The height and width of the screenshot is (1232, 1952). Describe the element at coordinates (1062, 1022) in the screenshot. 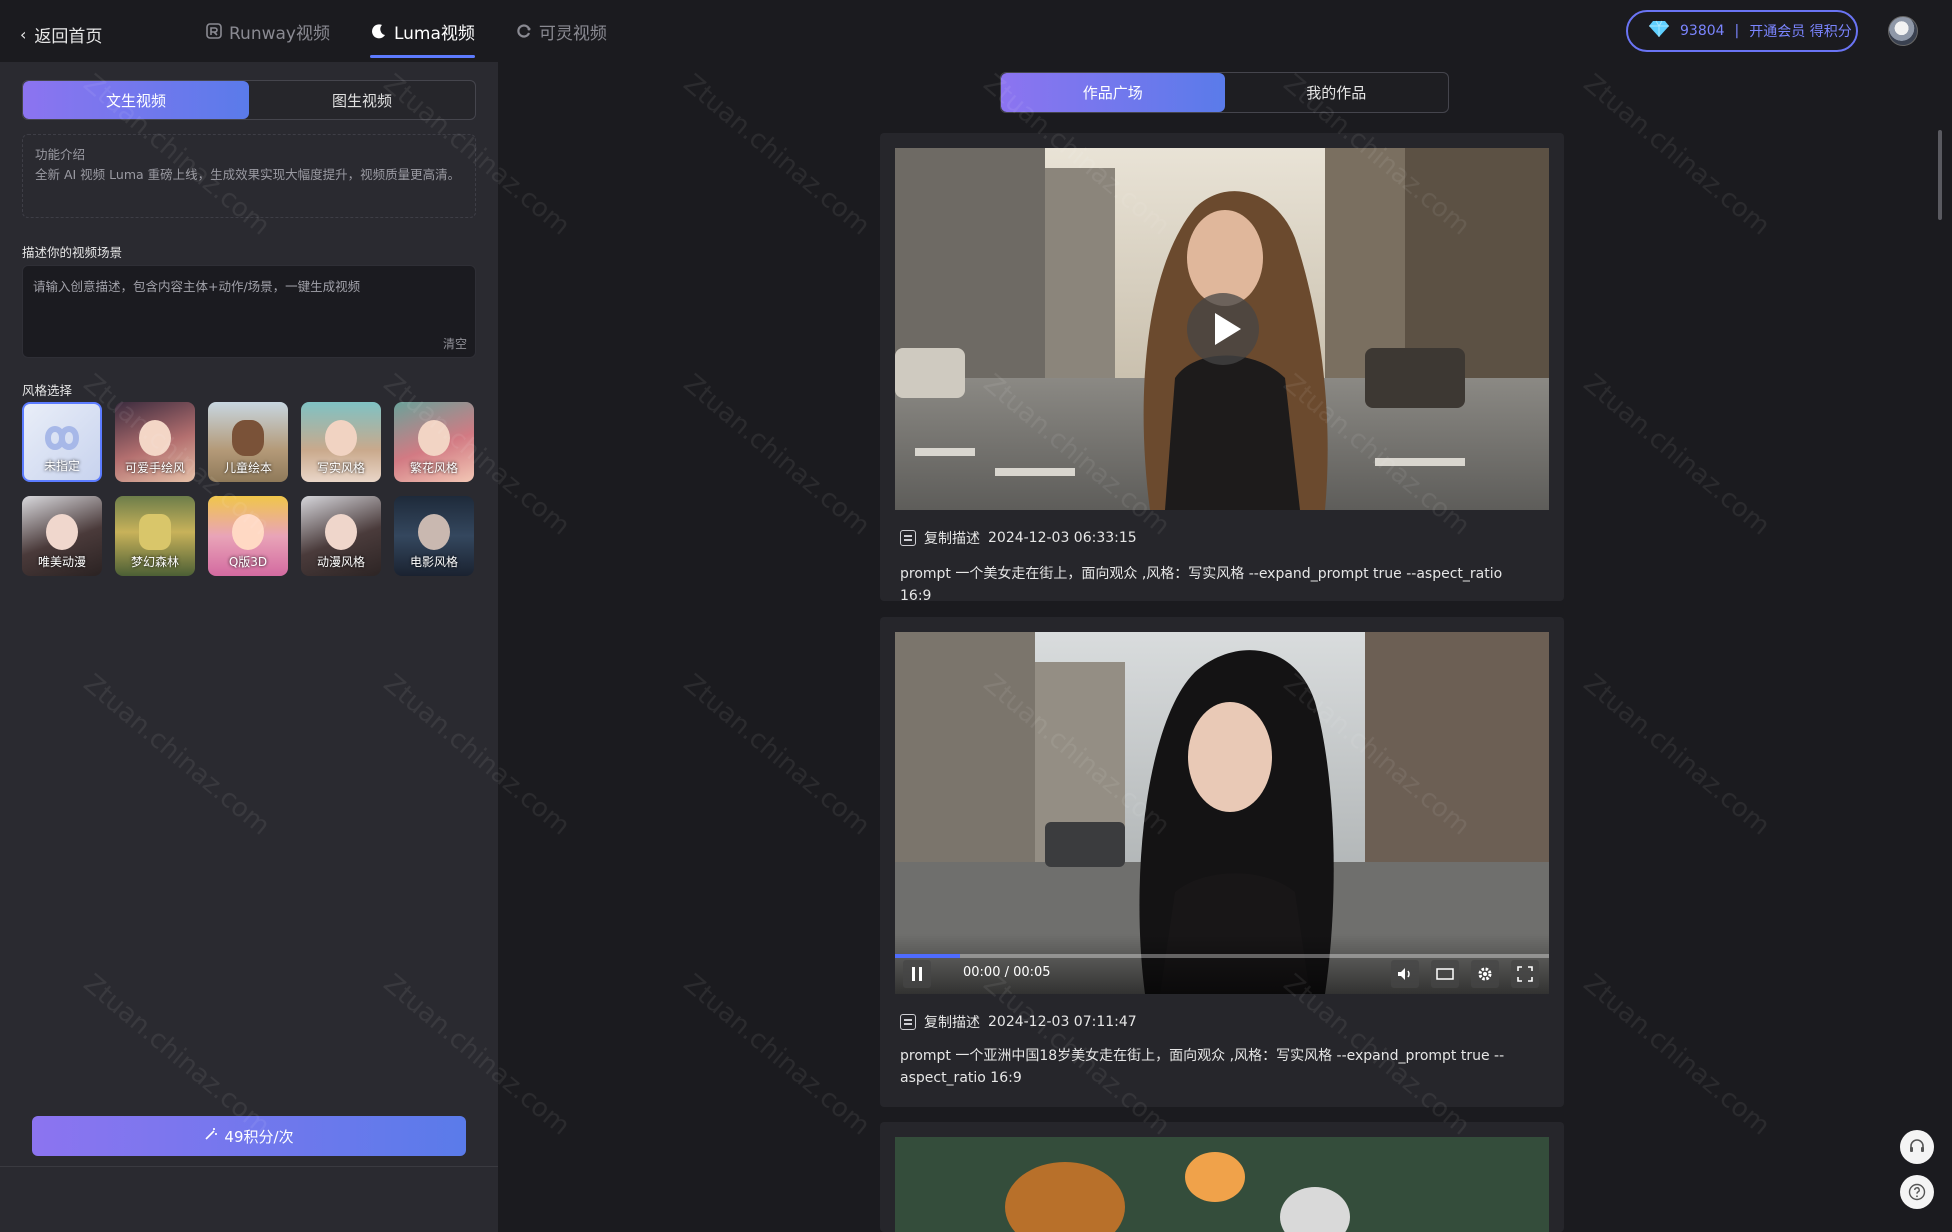

I see `created-time: 2024-12-03 07:11:47` at that location.